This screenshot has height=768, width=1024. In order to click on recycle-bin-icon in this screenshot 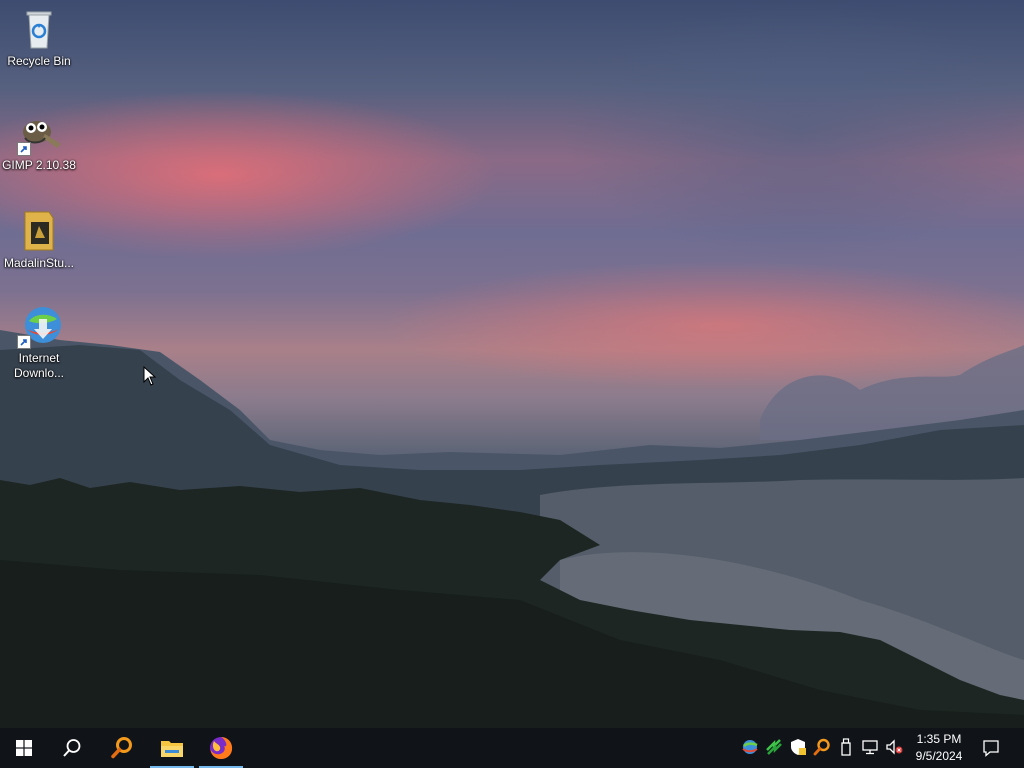, I will do `click(39, 29)`.